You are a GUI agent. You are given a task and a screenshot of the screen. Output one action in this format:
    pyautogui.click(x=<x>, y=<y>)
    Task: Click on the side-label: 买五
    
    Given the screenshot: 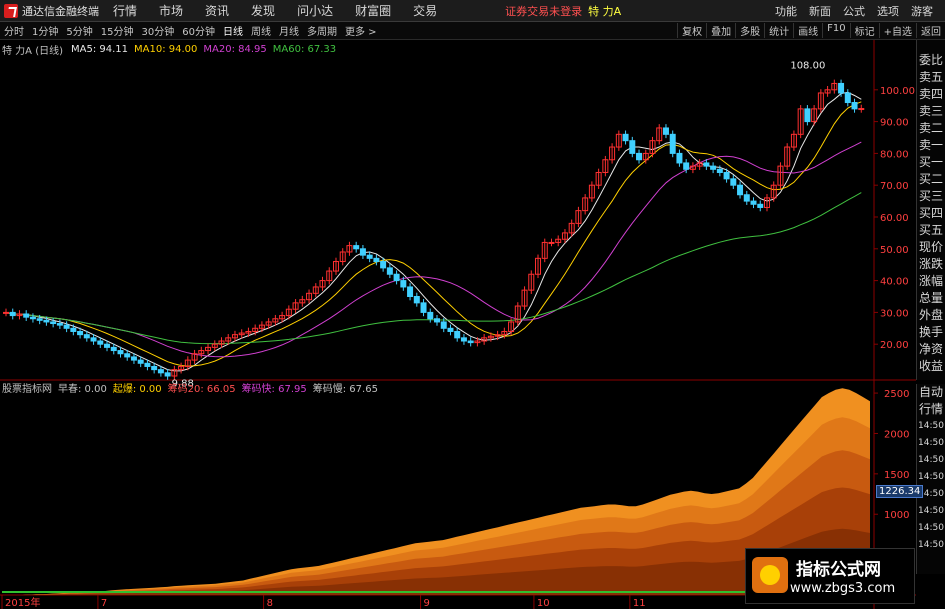 What is the action you would take?
    pyautogui.click(x=931, y=230)
    